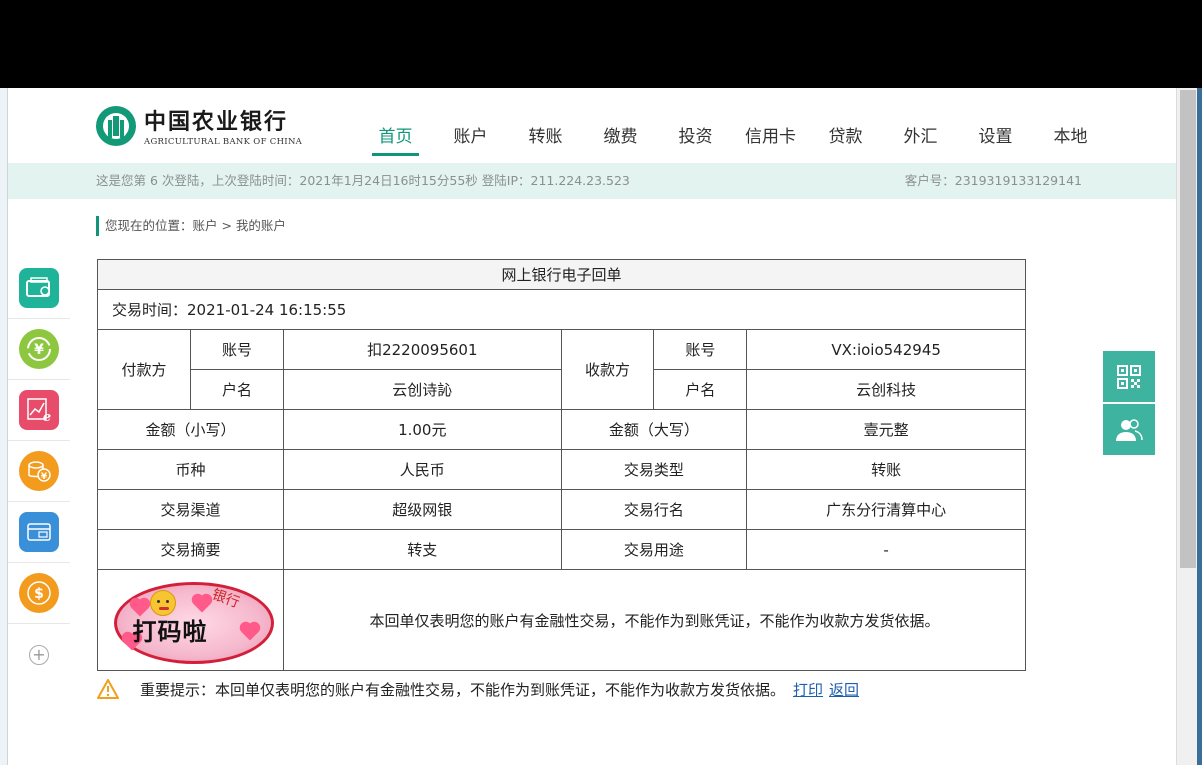  Describe the element at coordinates (654, 549) in the screenshot. I see `purpose-label: 交易用途` at that location.